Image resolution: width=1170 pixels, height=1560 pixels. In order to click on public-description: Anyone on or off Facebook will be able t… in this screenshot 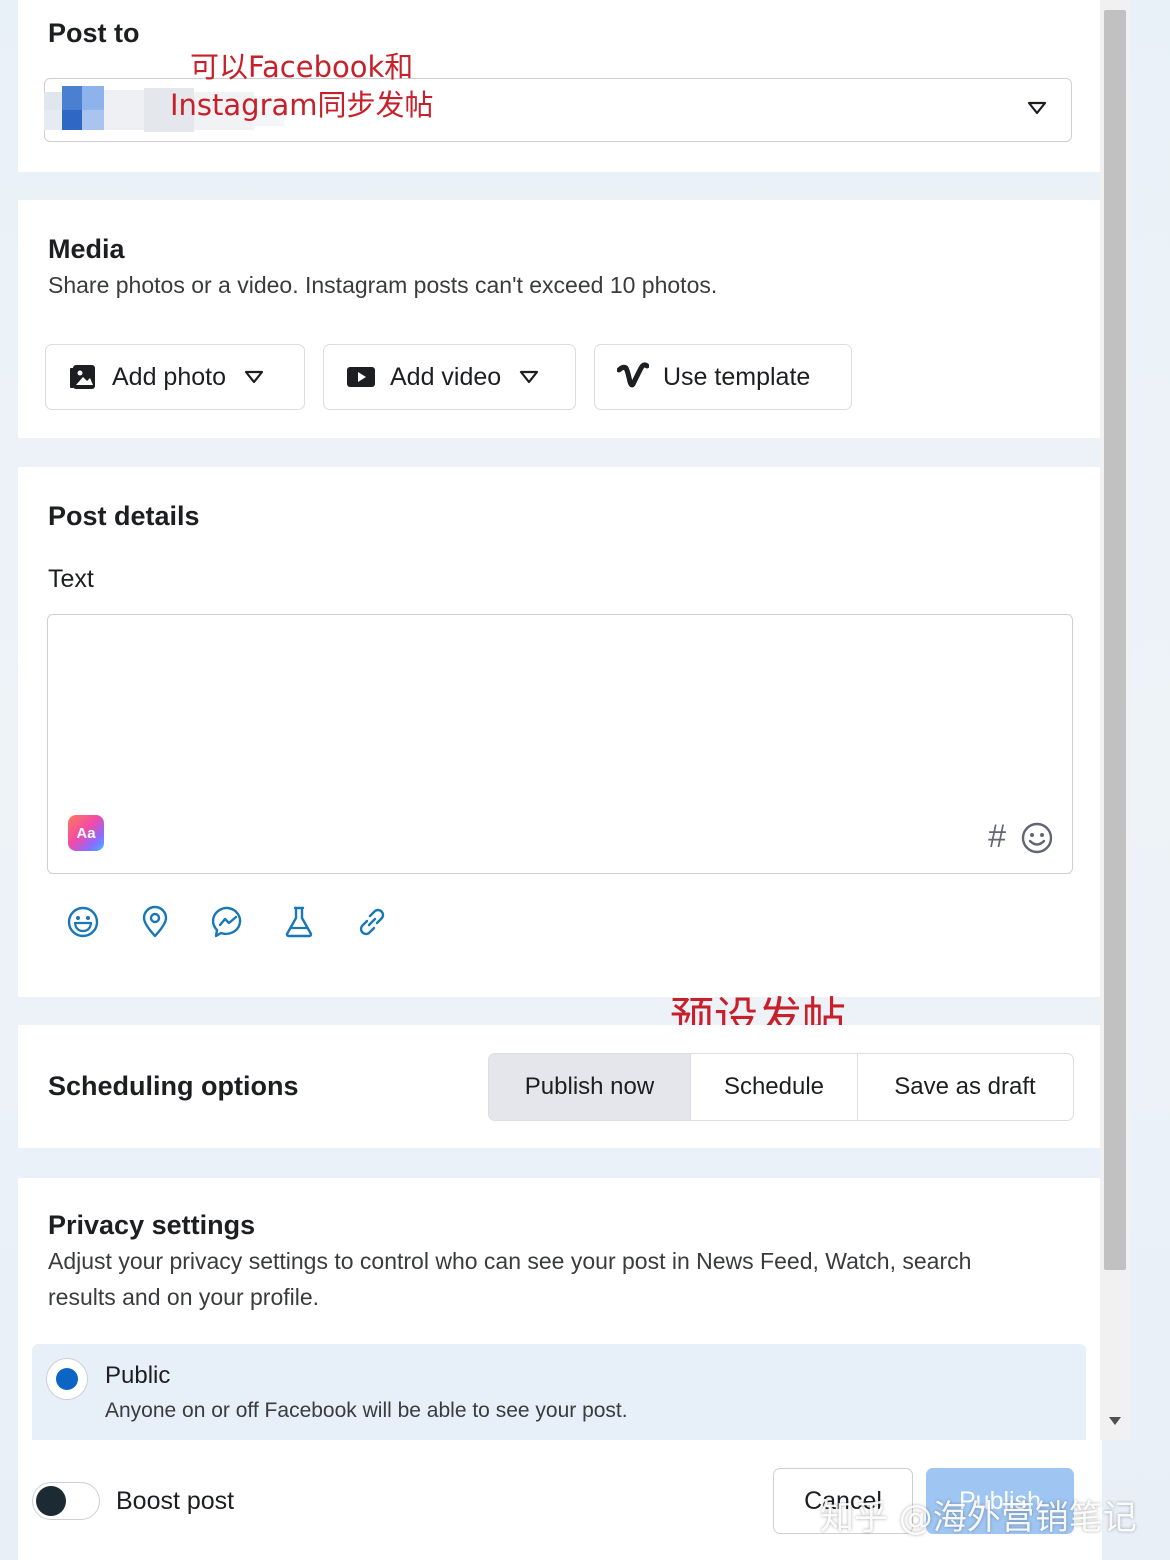, I will do `click(366, 1410)`.